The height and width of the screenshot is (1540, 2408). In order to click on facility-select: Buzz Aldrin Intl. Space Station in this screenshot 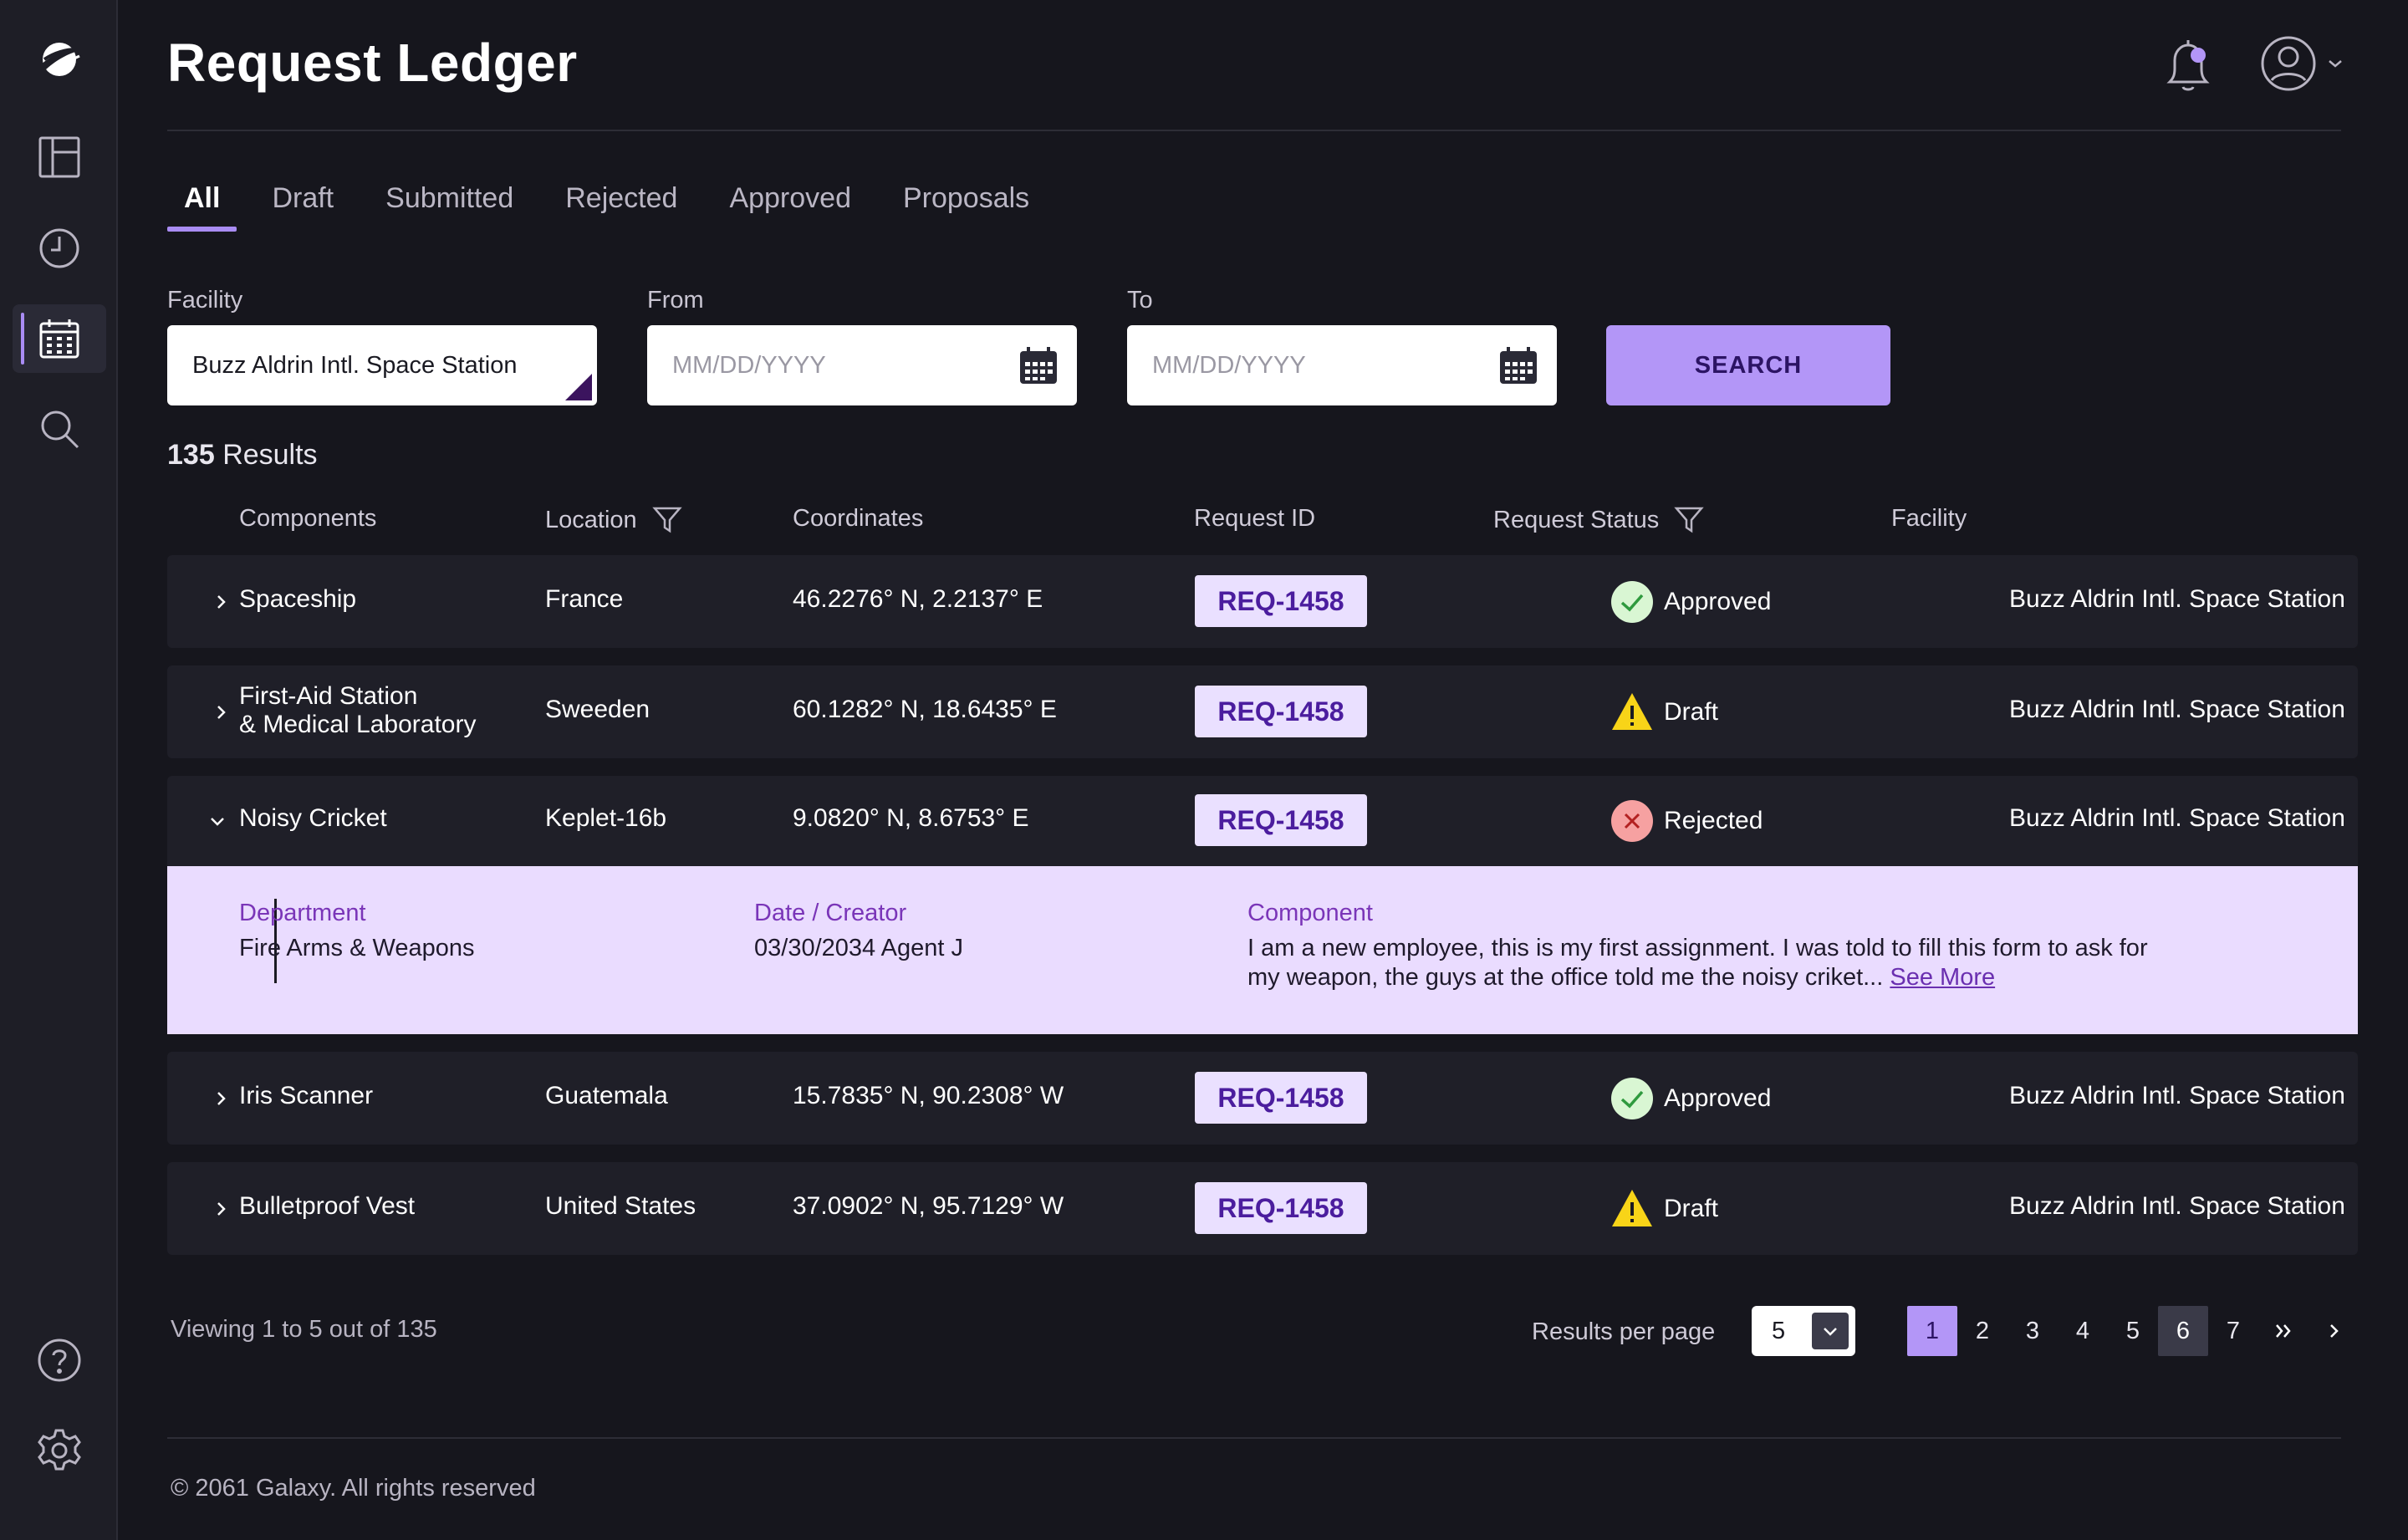, I will do `click(382, 365)`.